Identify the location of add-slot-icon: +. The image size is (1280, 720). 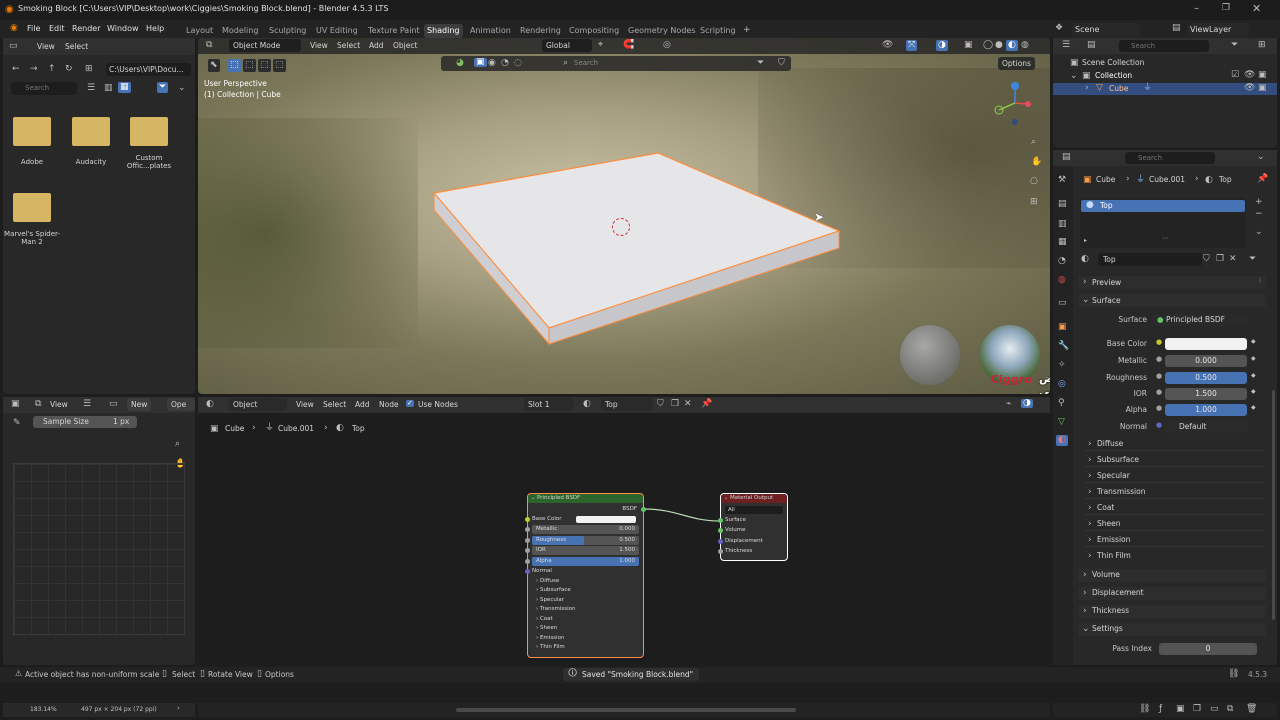
(1259, 202).